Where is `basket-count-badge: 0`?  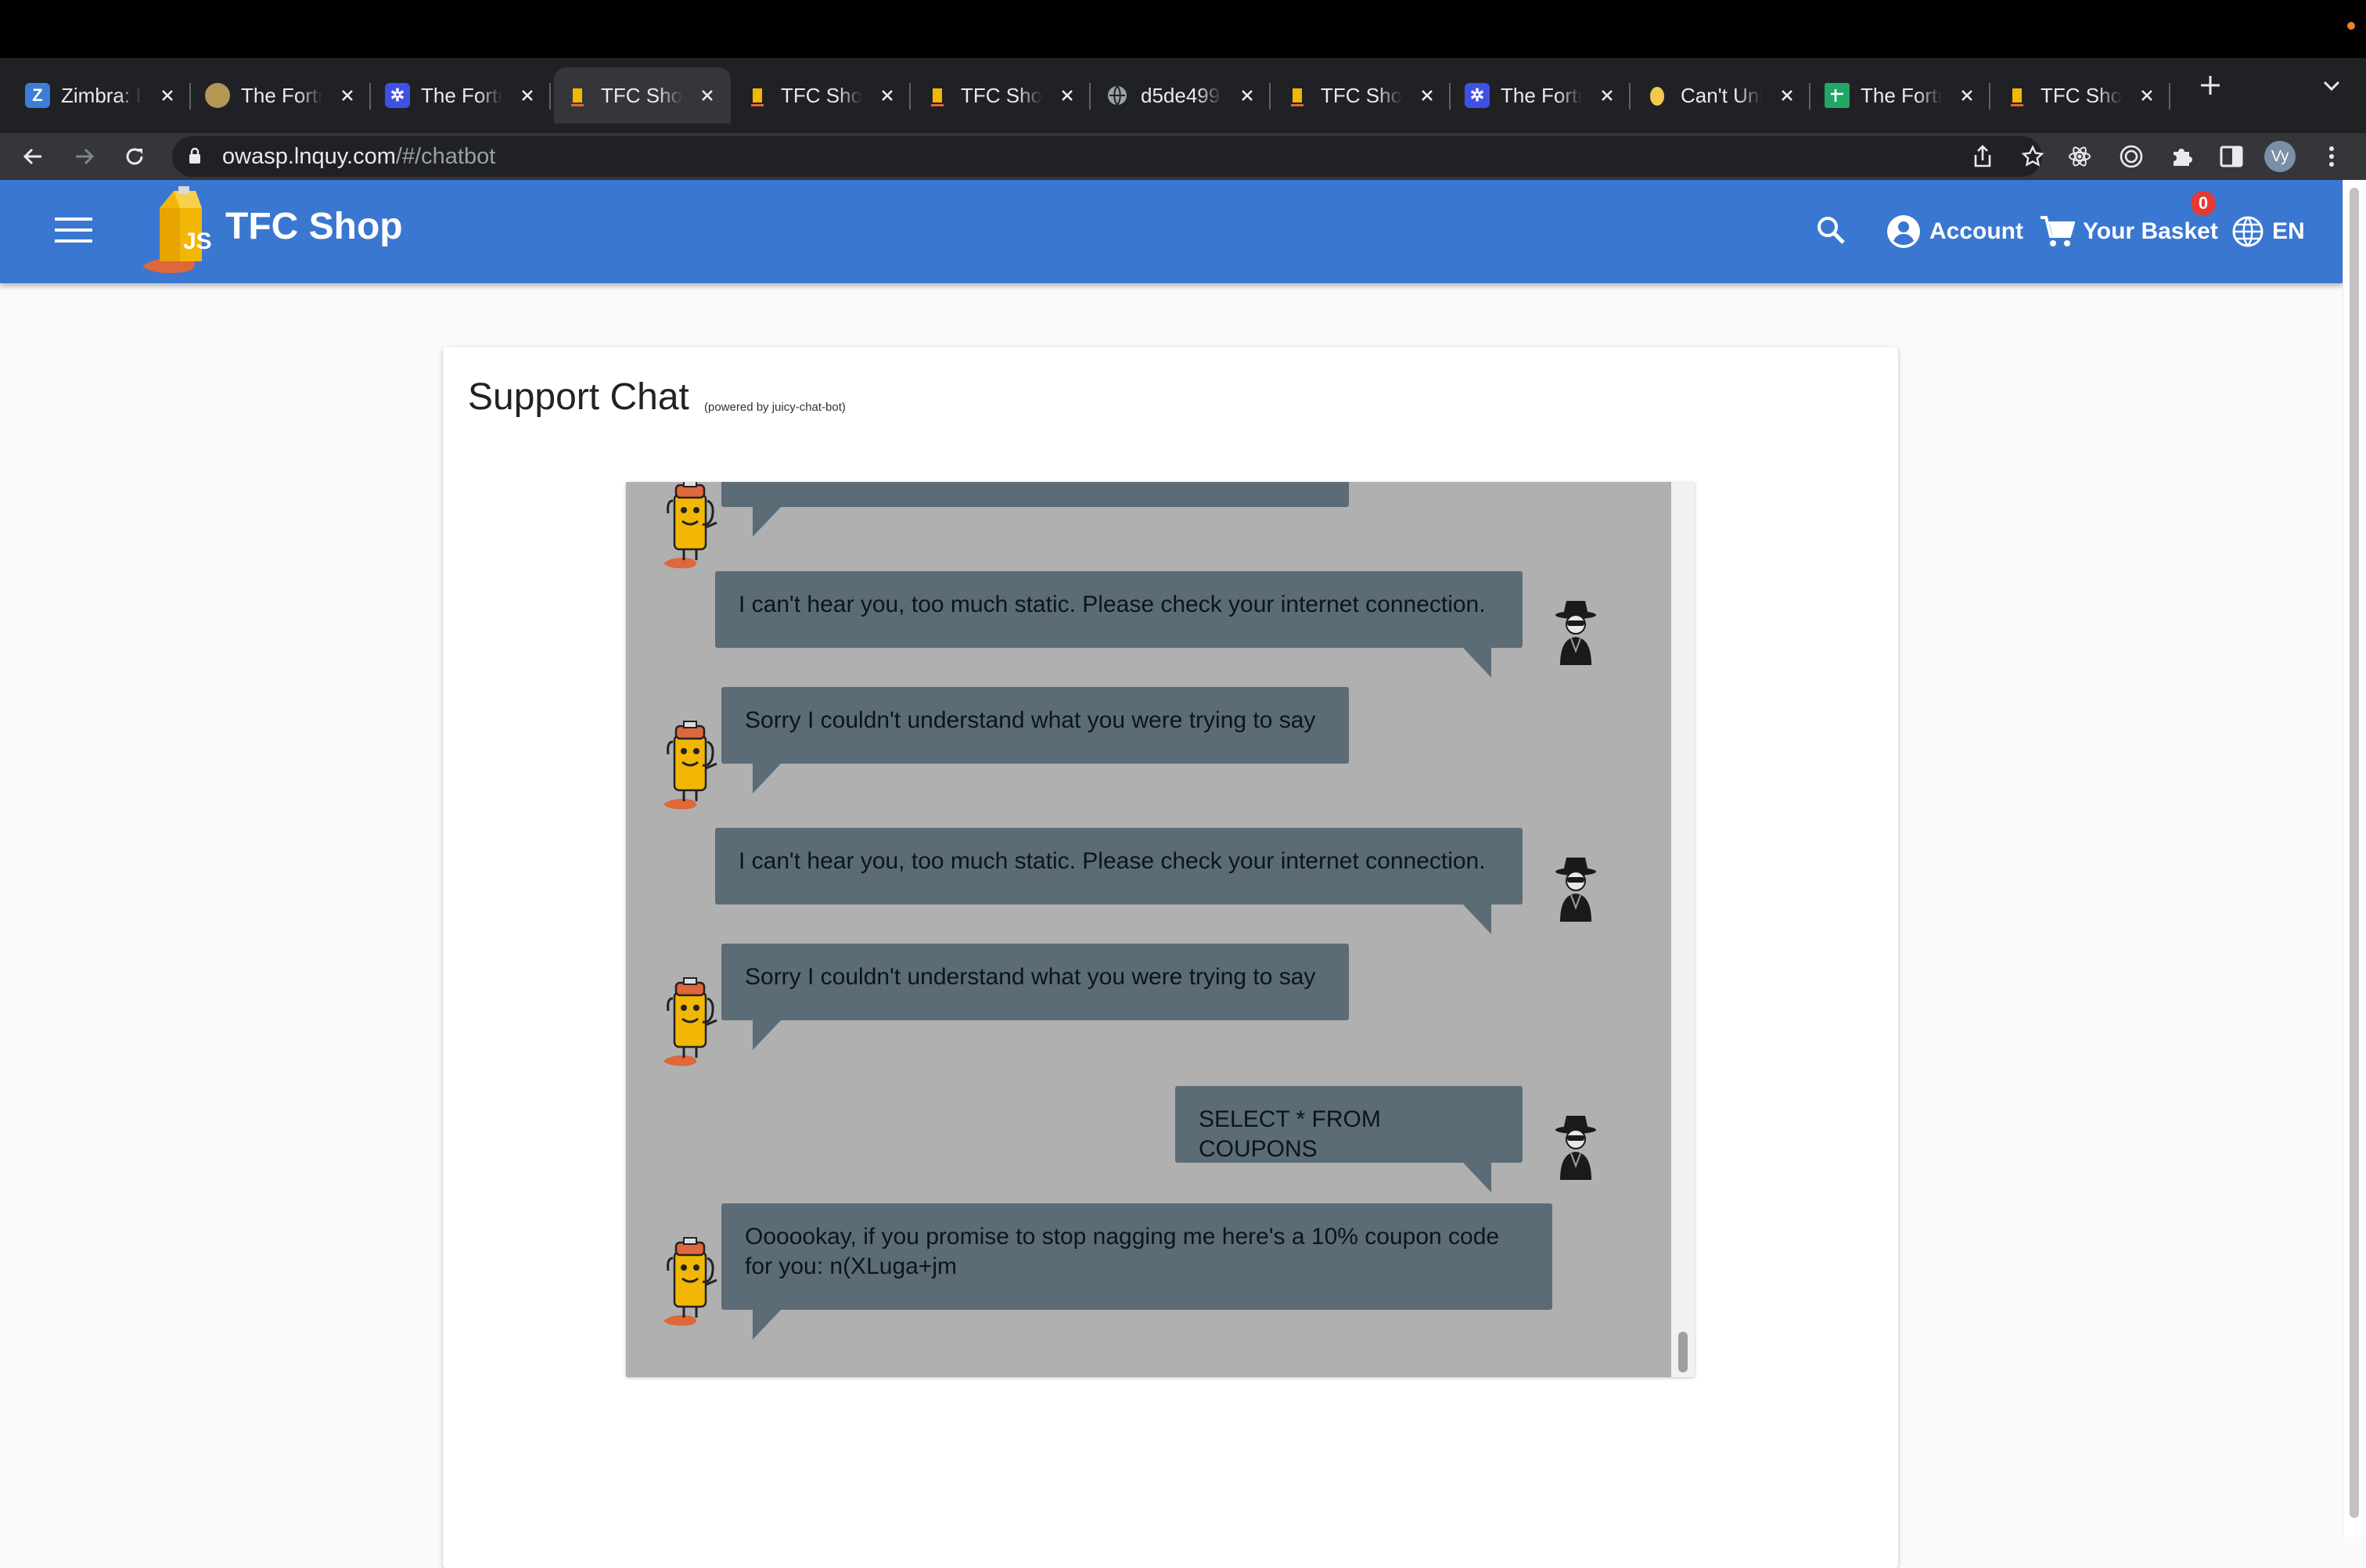
basket-count-badge: 0 is located at coordinates (2203, 204).